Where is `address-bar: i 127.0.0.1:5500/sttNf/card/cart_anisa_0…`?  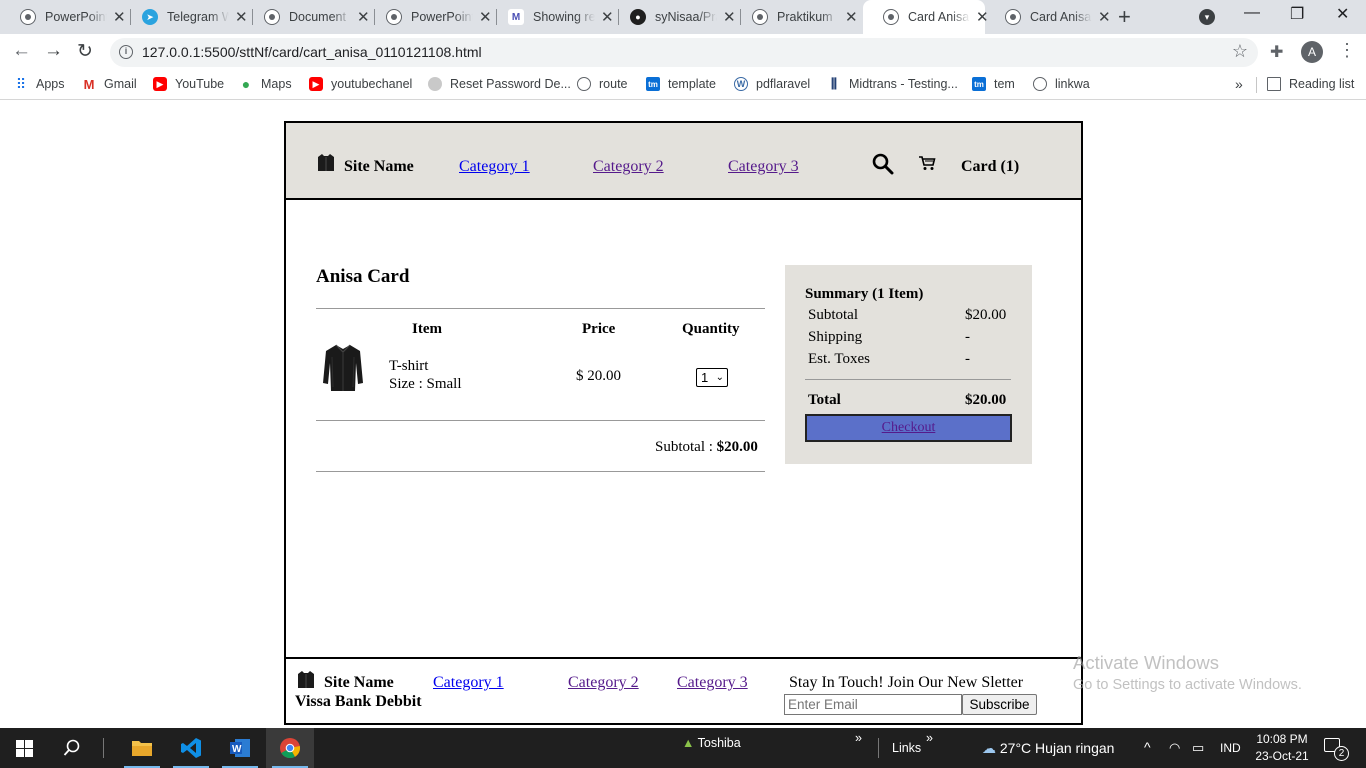
address-bar: i 127.0.0.1:5500/sttNf/card/cart_anisa_0… is located at coordinates (684, 52).